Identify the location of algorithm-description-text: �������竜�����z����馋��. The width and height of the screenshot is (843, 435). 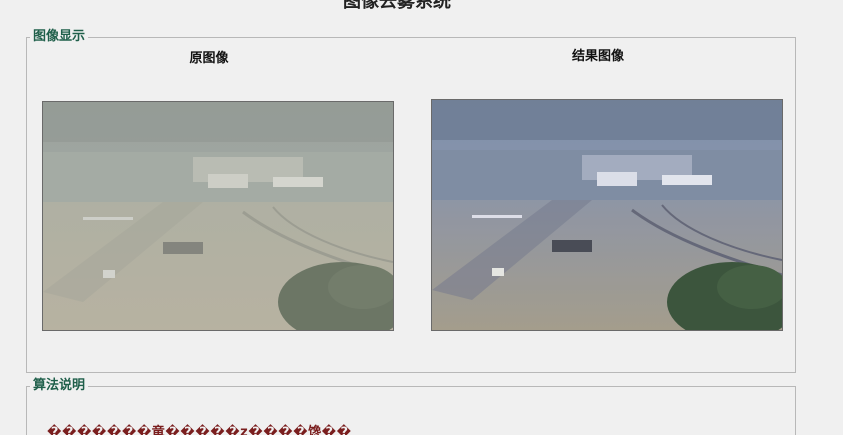
(199, 430).